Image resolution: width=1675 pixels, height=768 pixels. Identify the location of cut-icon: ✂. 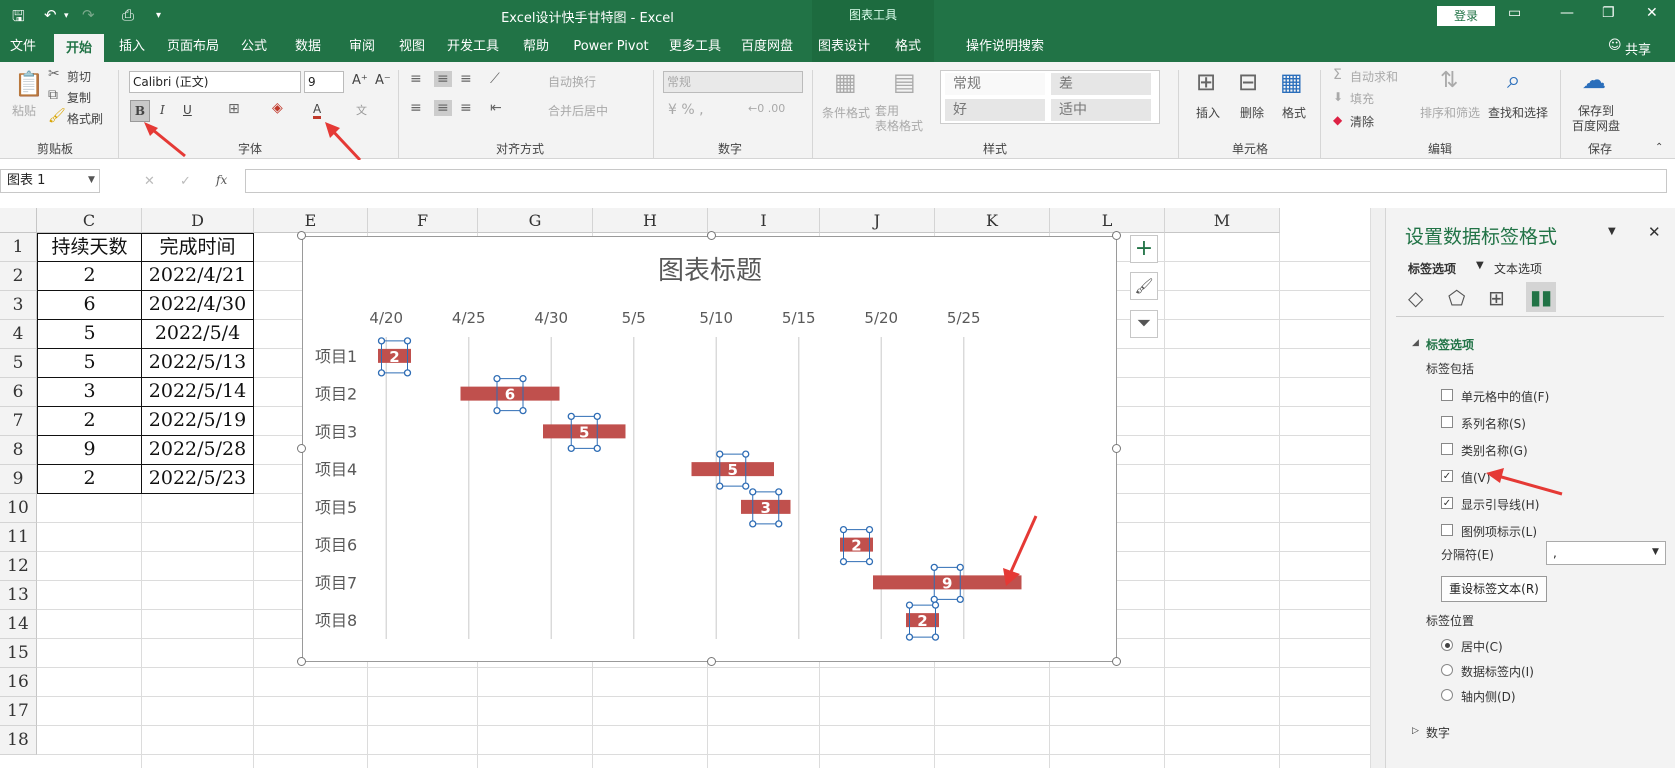
(54, 74).